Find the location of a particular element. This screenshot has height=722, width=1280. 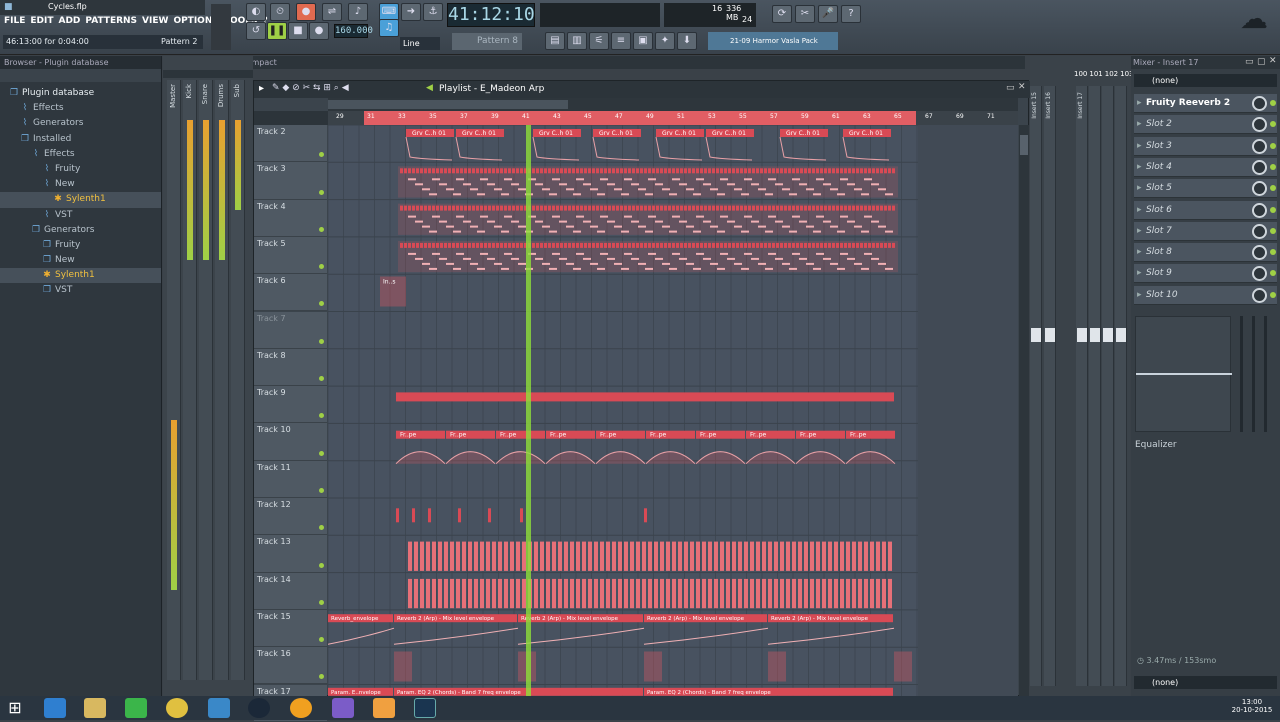

track-header: Track 15 is located at coordinates (290, 628).